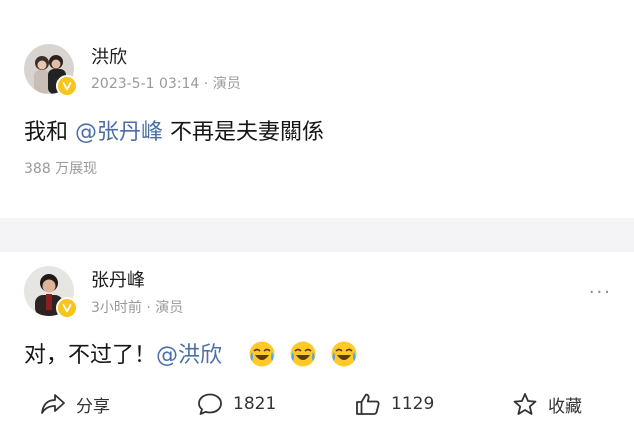 The image size is (634, 443). Describe the element at coordinates (525, 404) in the screenshot. I see `star-icon` at that location.